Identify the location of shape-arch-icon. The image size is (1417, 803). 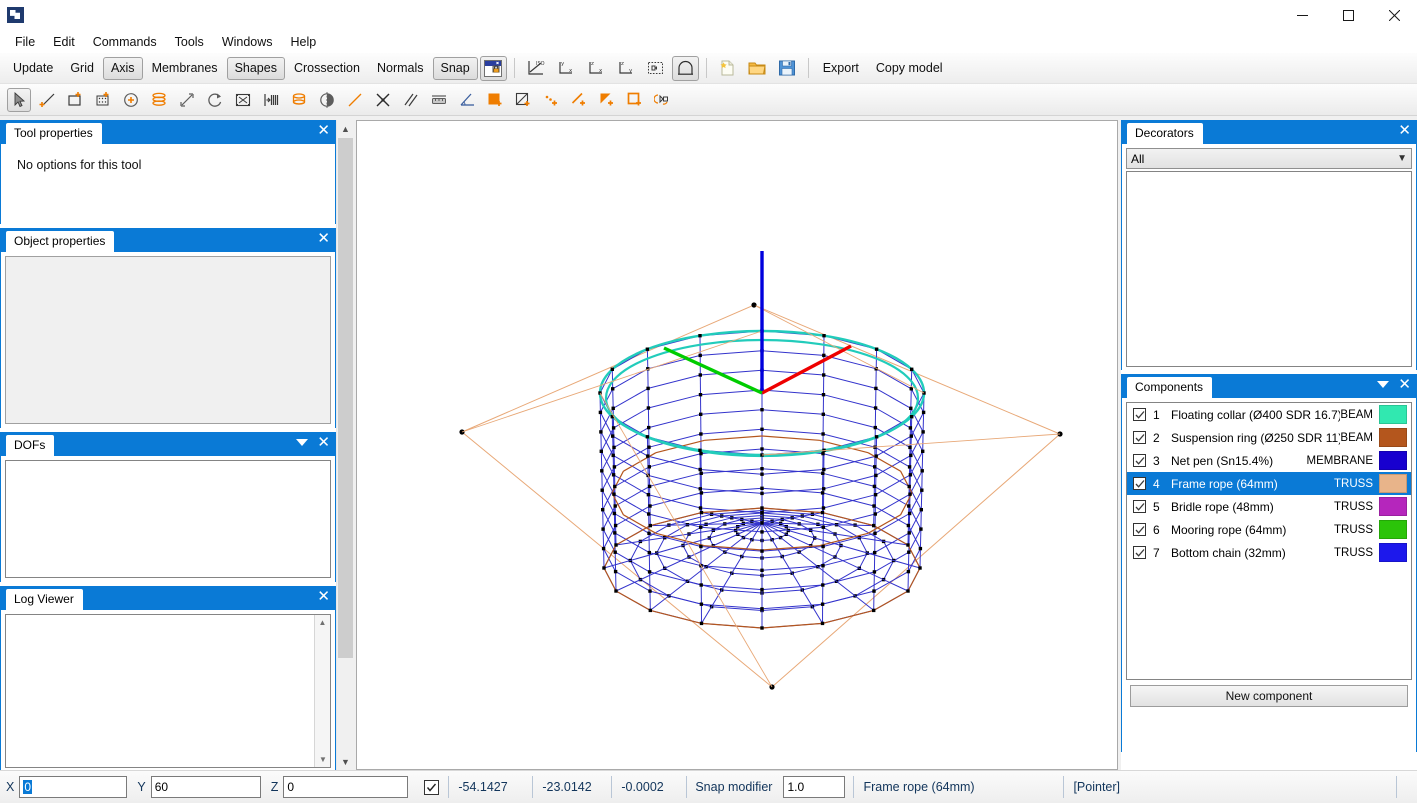
(685, 68).